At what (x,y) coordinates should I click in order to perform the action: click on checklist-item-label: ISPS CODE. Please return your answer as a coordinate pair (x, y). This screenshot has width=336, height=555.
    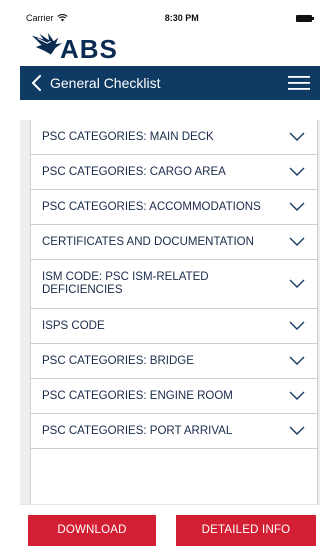
    Looking at the image, I should click on (73, 325).